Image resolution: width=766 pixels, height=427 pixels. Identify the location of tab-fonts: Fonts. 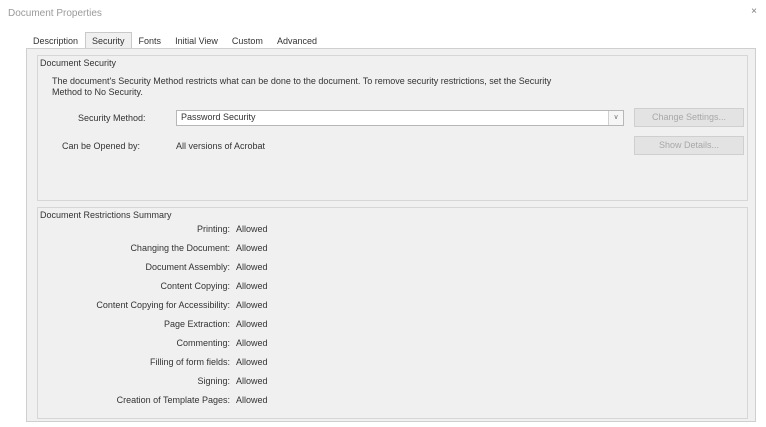
(150, 40).